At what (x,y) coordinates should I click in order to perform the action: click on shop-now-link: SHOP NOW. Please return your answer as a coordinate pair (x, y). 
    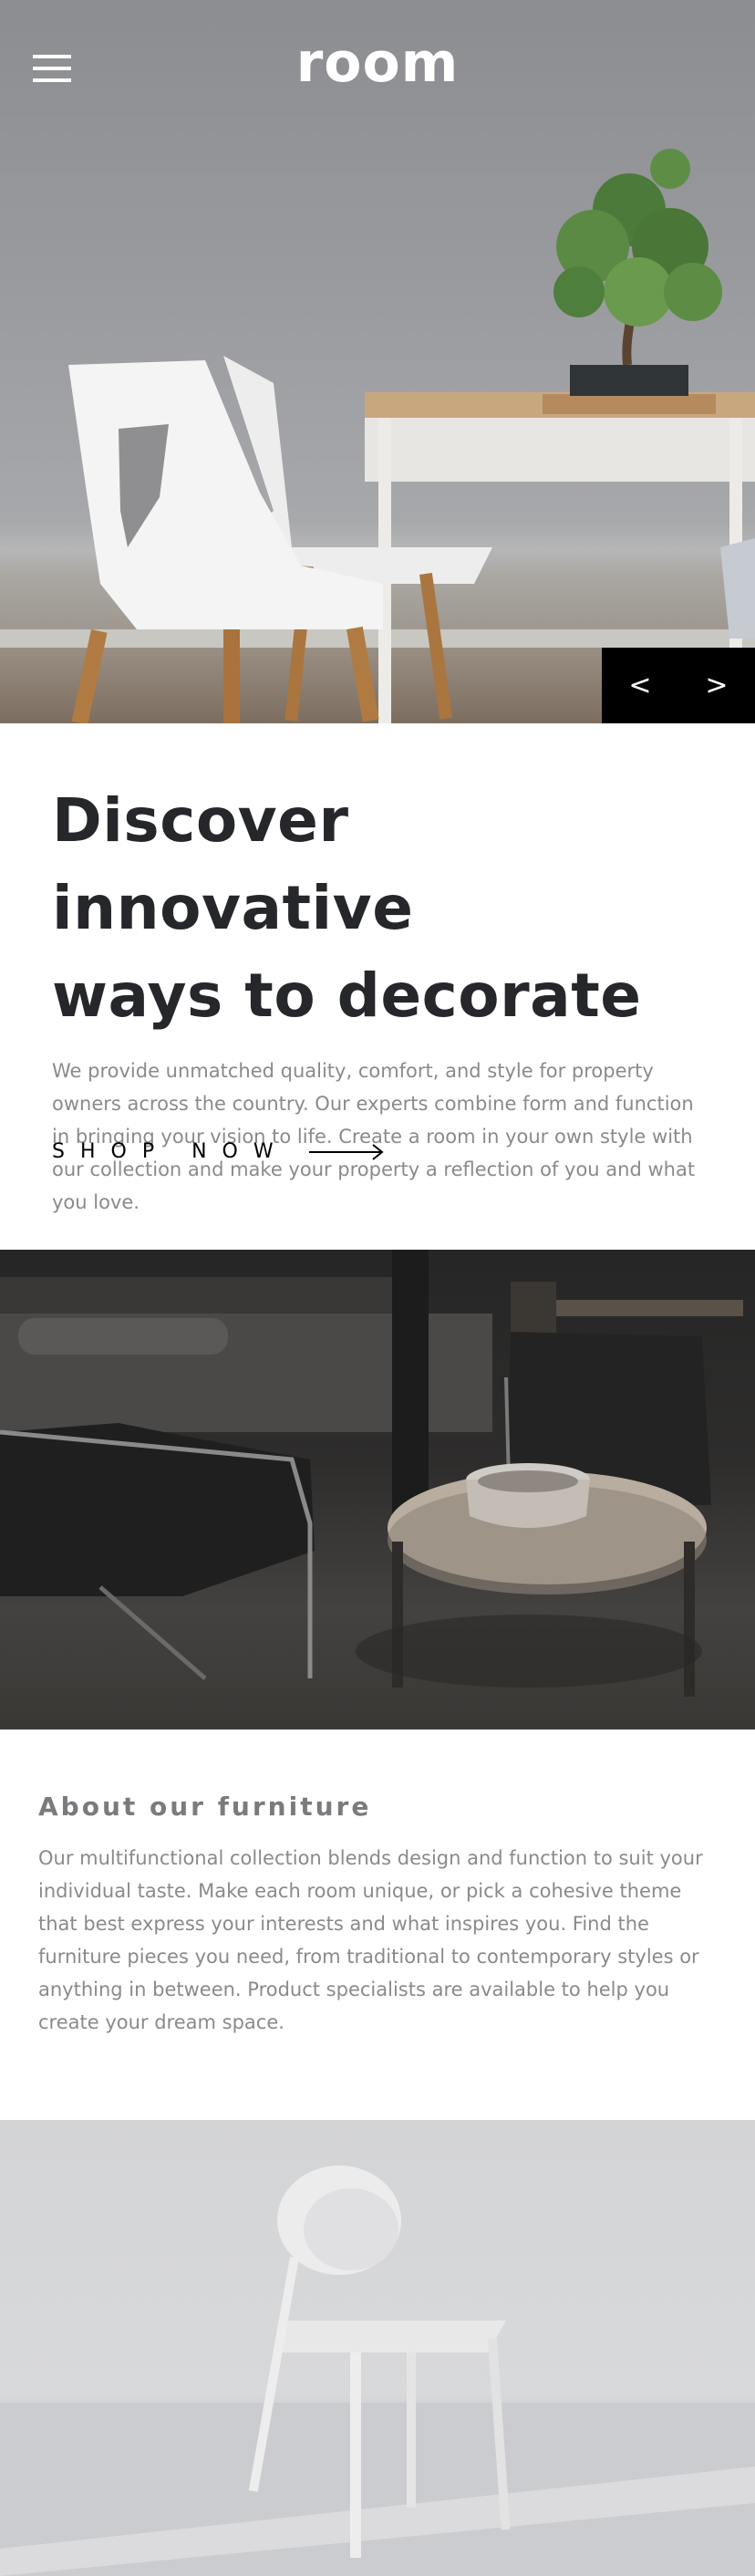
    Looking at the image, I should click on (219, 1151).